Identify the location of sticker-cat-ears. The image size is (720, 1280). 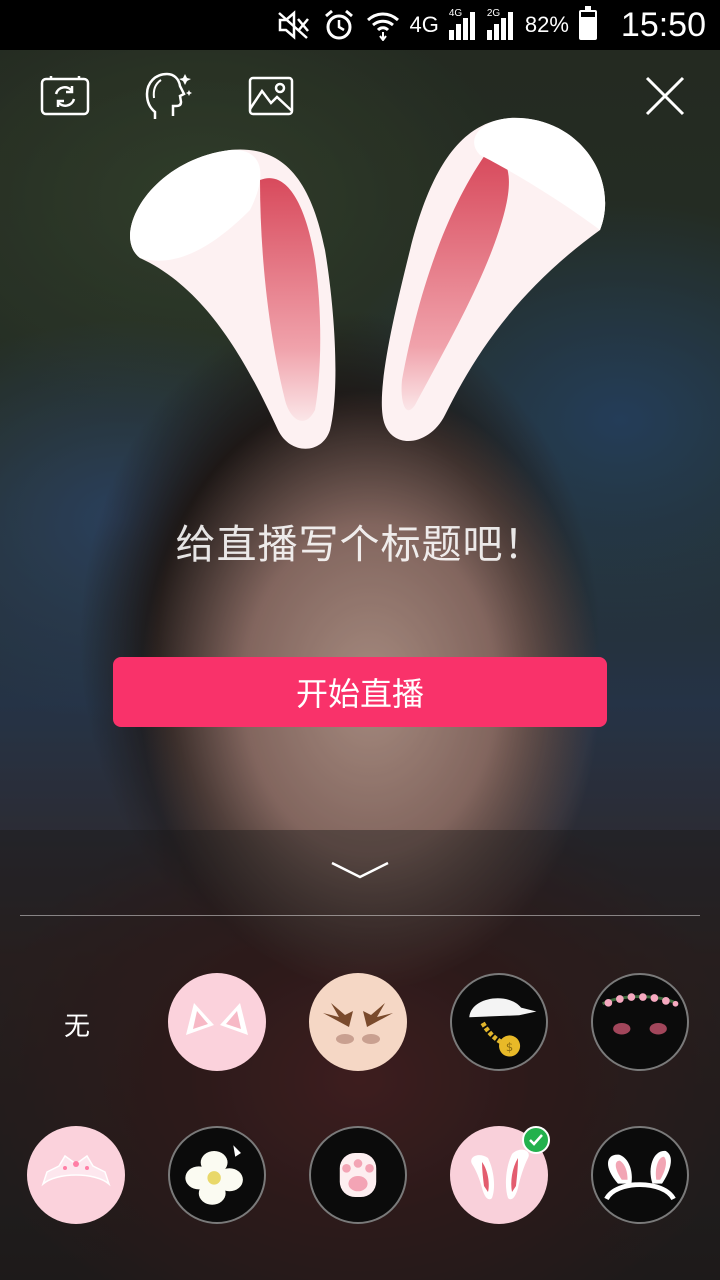
(217, 1022).